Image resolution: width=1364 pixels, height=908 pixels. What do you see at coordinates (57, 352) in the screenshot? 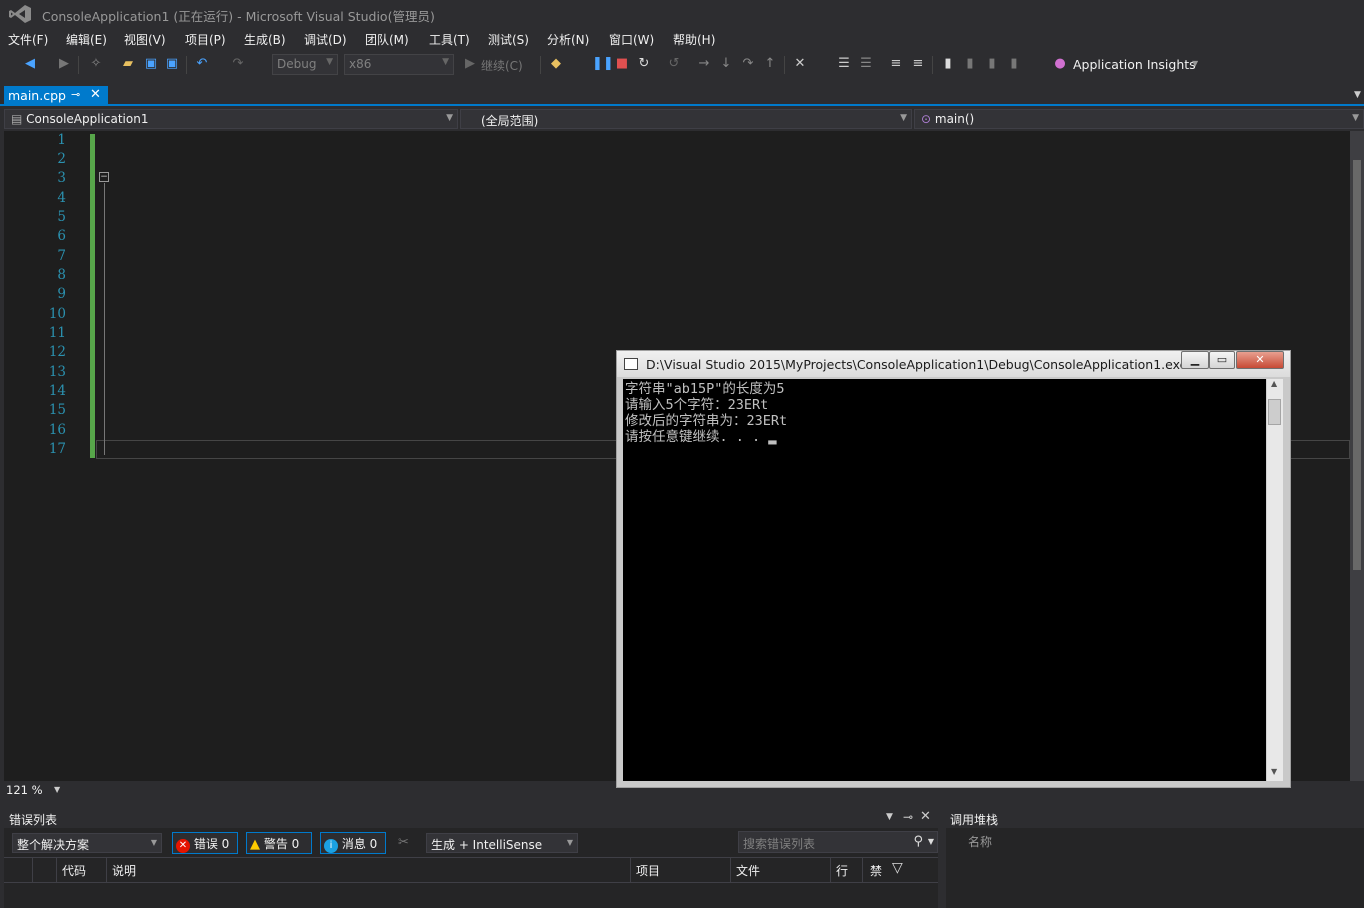
I see `line-number: 12` at bounding box center [57, 352].